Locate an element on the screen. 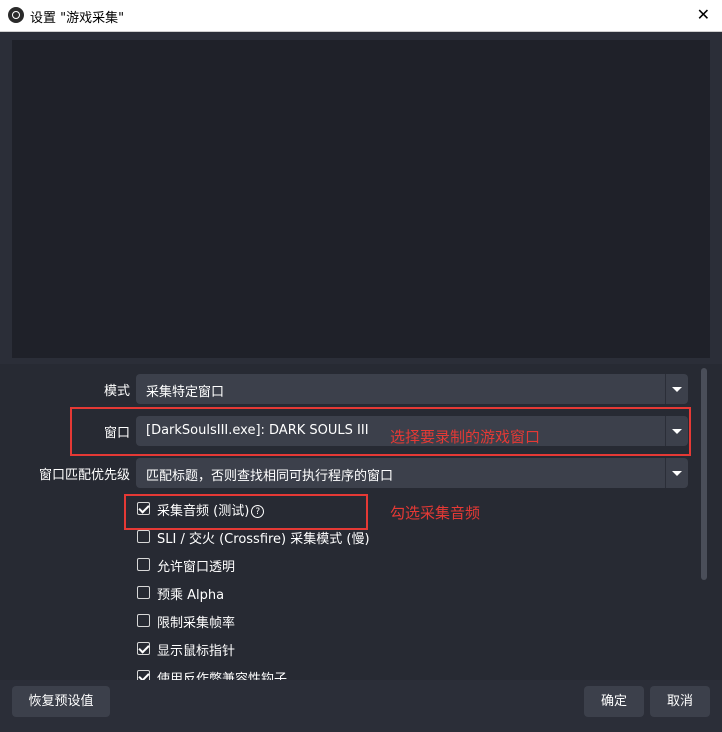 This screenshot has width=722, height=732. checkbox-label: 使用反作弊兼容性钩子 is located at coordinates (222, 676).